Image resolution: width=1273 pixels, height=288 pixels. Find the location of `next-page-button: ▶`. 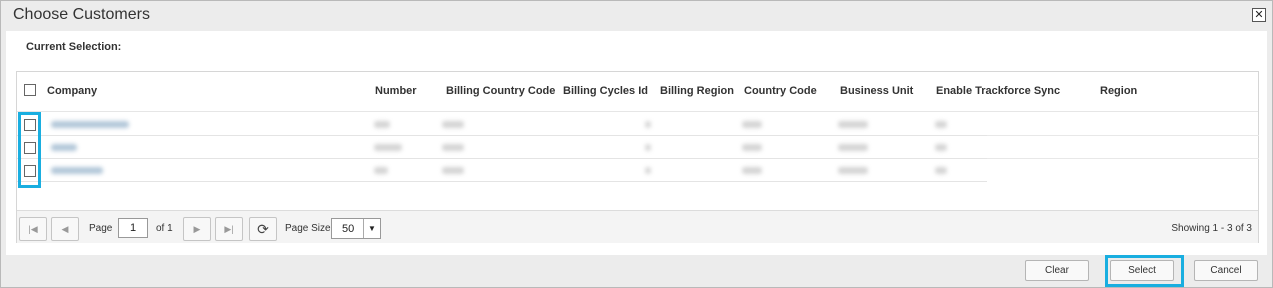

next-page-button: ▶ is located at coordinates (197, 229).